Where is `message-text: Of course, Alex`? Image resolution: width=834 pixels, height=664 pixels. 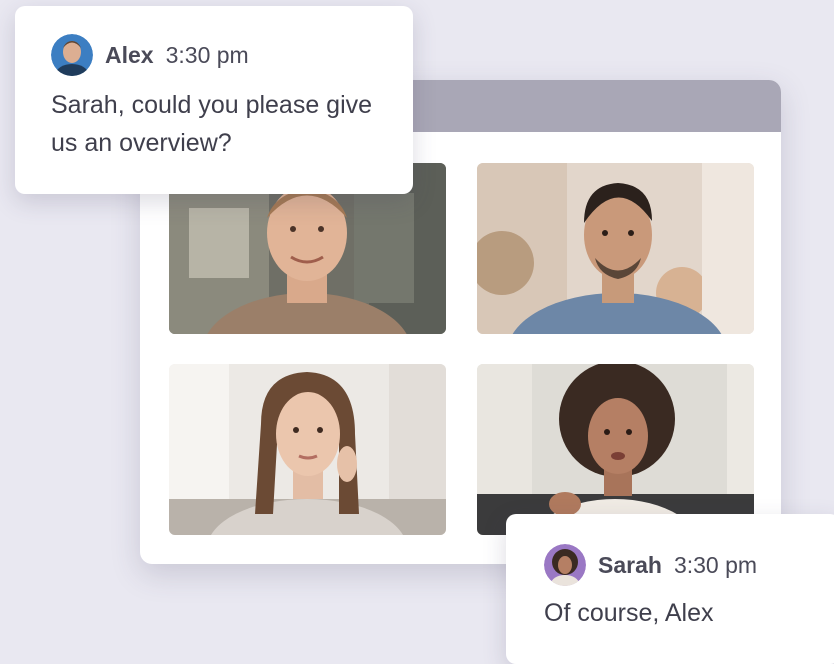
message-text: Of course, Alex is located at coordinates (629, 613).